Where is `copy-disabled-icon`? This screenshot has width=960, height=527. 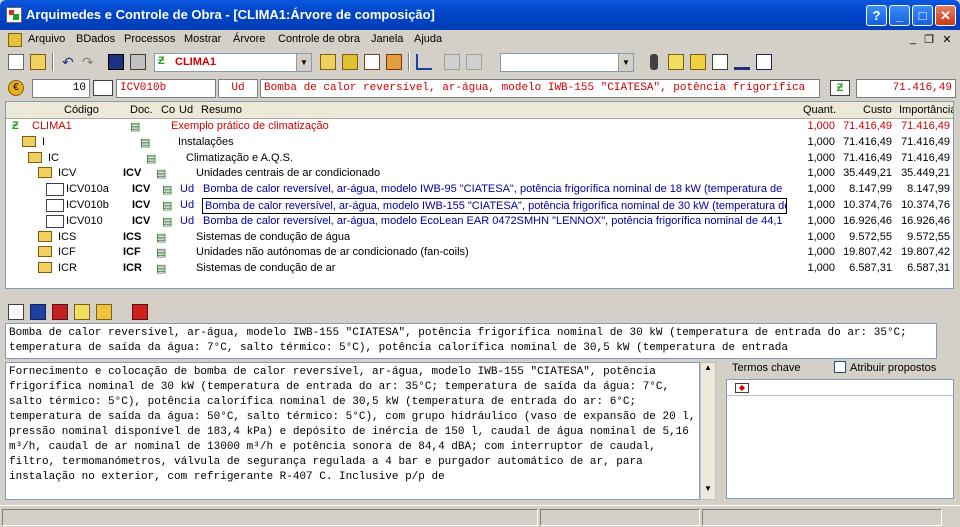 copy-disabled-icon is located at coordinates (452, 62).